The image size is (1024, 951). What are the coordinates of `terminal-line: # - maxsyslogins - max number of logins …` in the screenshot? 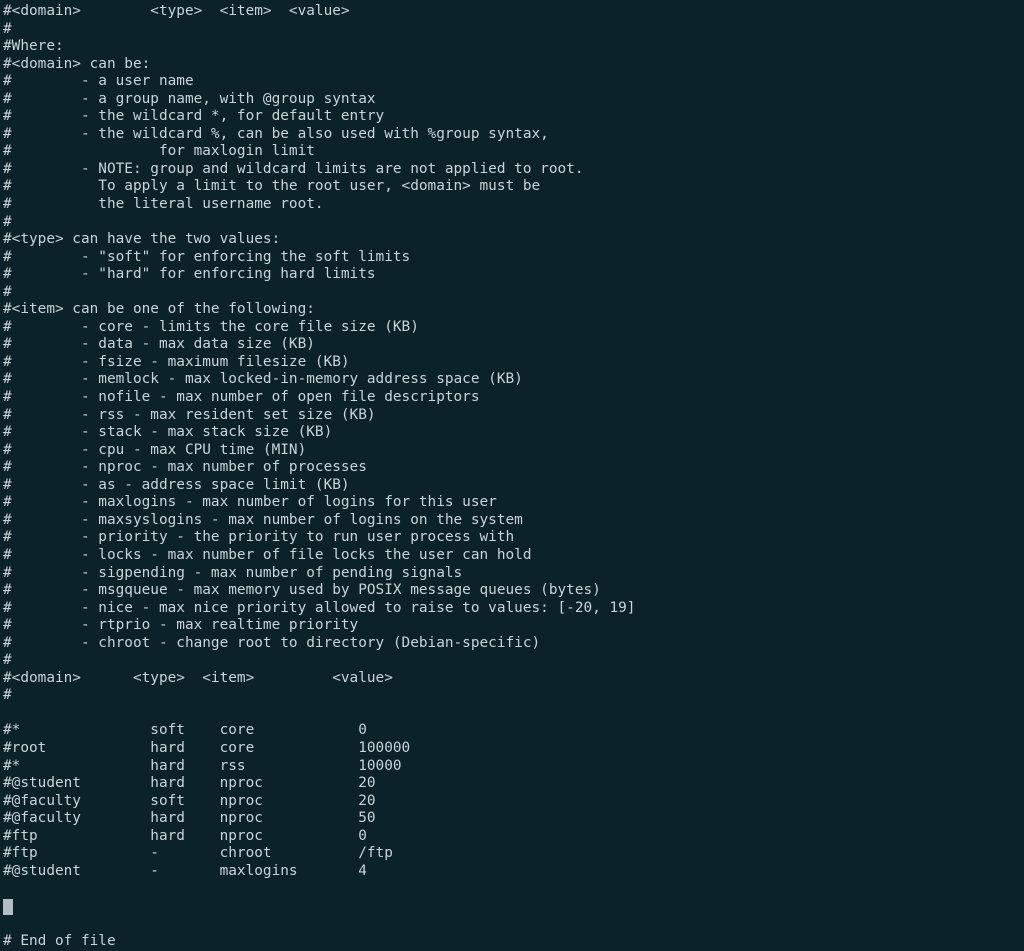 It's located at (263, 519).